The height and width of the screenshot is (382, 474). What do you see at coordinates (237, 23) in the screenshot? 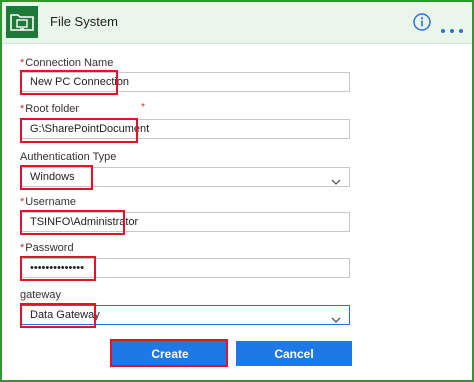
I see `dialog-header: File System` at bounding box center [237, 23].